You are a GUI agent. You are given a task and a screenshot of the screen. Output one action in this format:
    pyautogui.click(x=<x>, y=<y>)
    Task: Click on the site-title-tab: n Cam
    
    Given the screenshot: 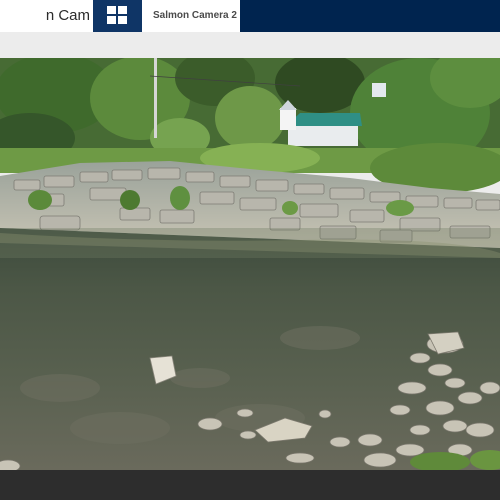 What is the action you would take?
    pyautogui.click(x=46, y=16)
    